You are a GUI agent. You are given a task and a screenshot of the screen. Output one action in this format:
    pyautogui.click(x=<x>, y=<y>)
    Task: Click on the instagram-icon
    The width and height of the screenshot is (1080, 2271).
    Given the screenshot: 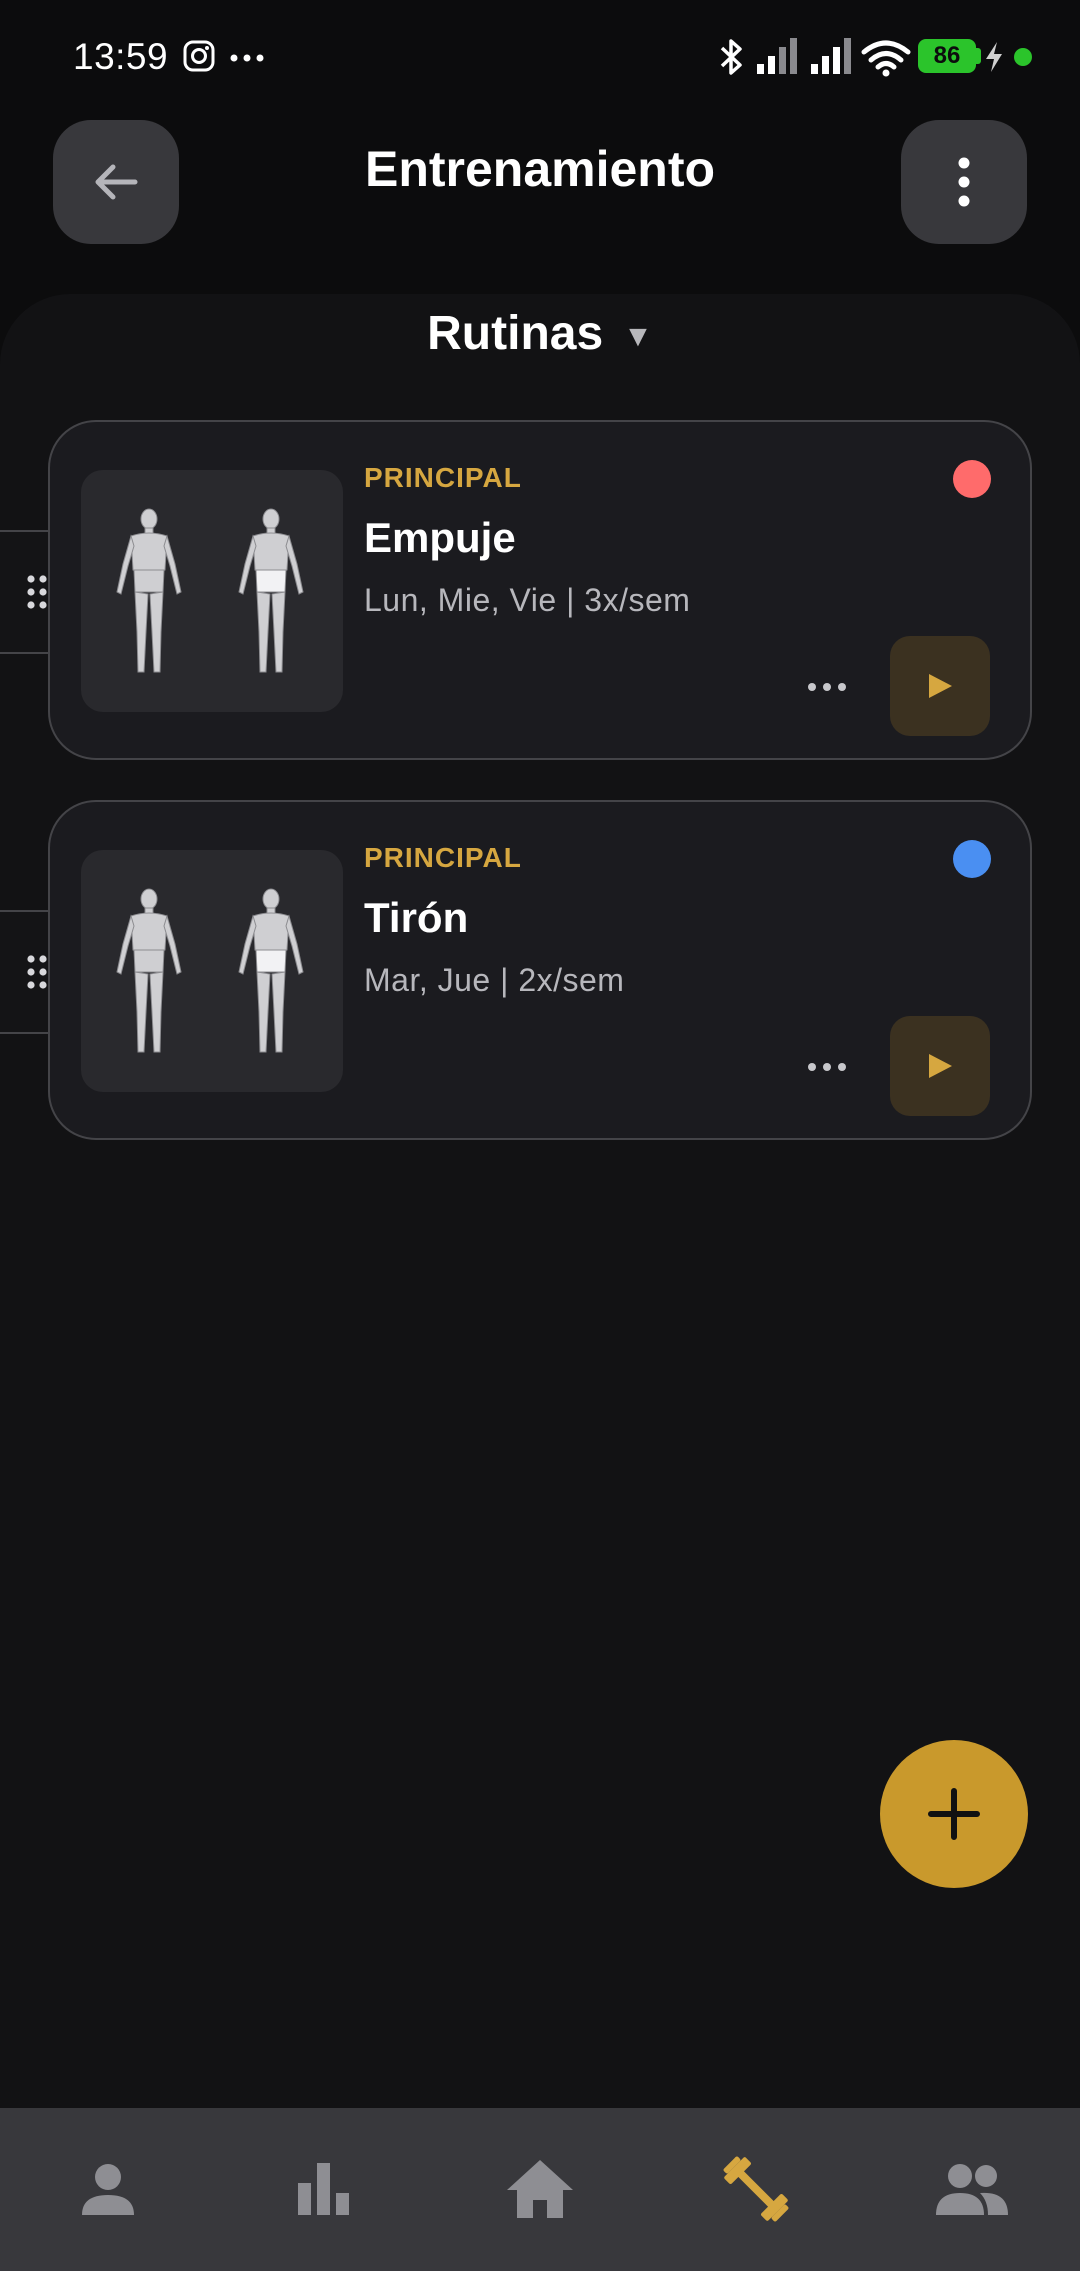 What is the action you would take?
    pyautogui.click(x=199, y=56)
    